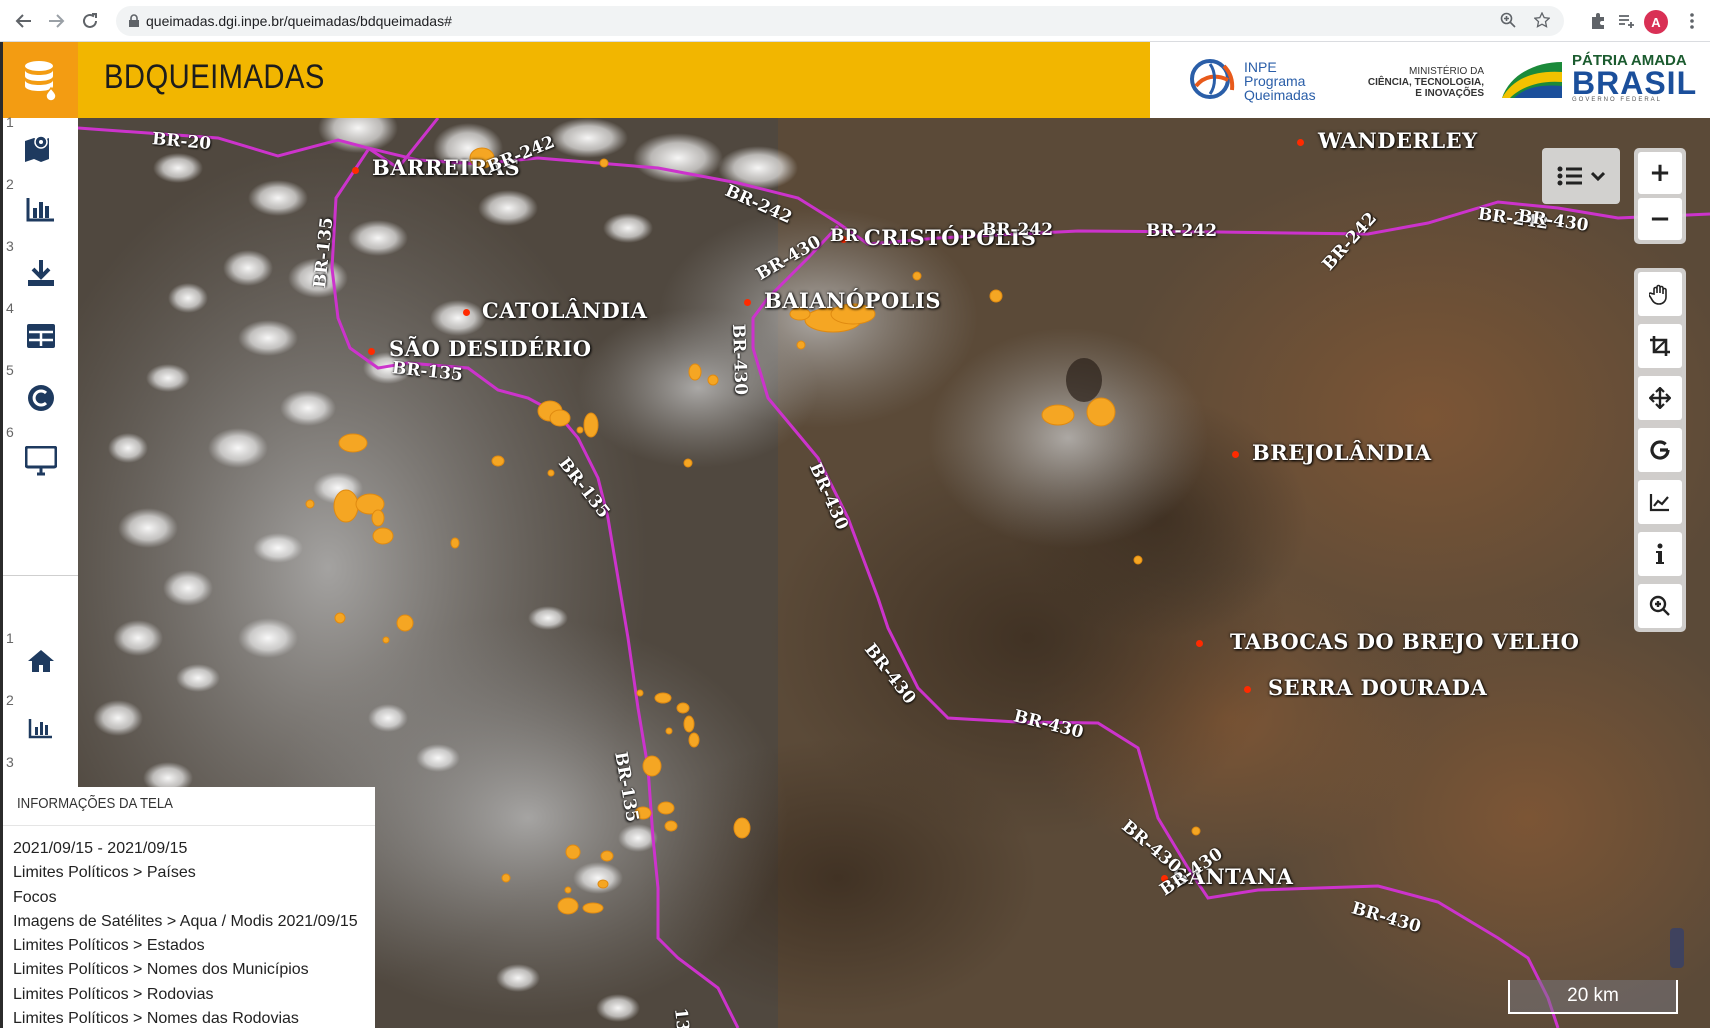 This screenshot has height=1031, width=1710. I want to click on hand-pan-icon, so click(1658, 294).